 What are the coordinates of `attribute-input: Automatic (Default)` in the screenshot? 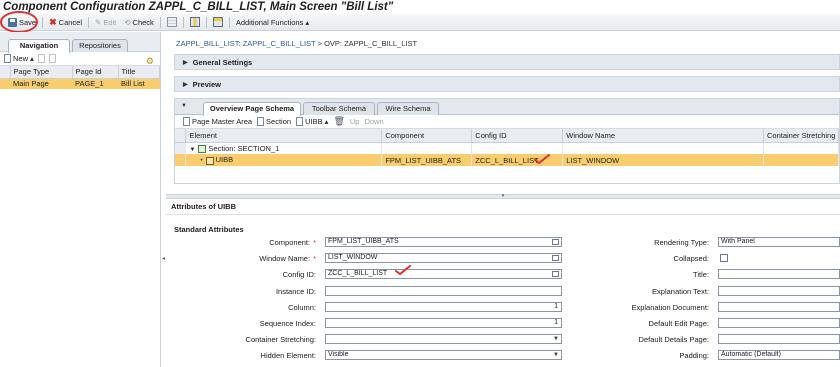 It's located at (779, 355).